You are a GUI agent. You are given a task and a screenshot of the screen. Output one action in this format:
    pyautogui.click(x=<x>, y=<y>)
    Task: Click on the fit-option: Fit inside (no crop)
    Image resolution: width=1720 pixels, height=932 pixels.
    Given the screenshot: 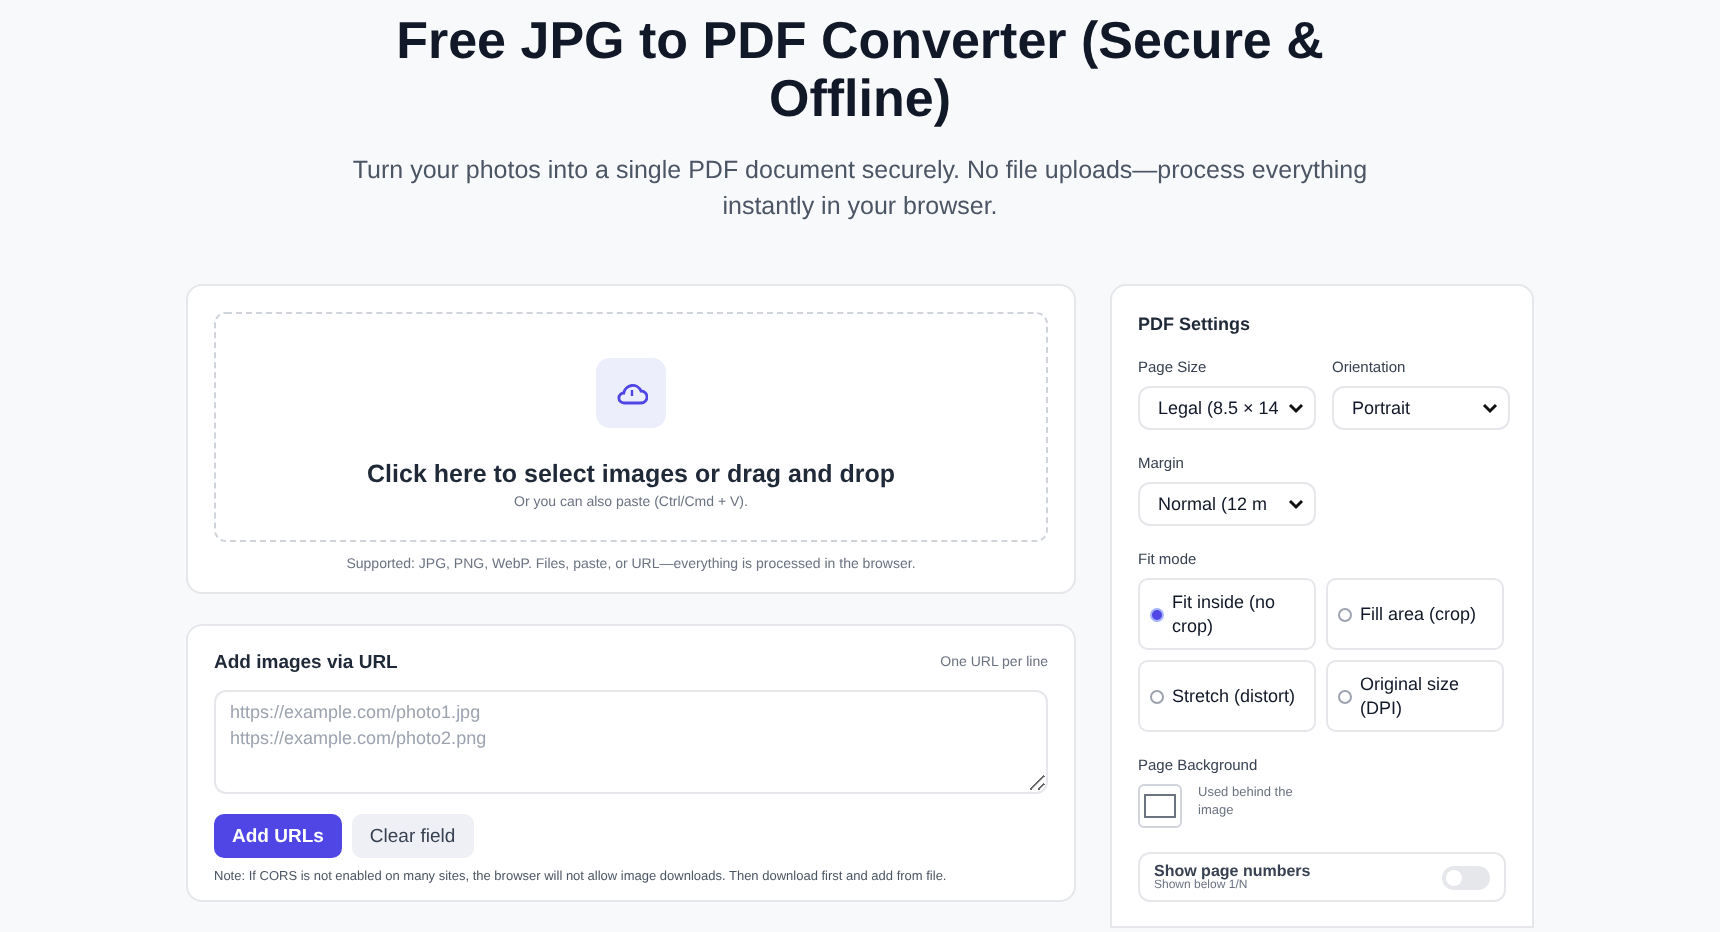 What is the action you would take?
    pyautogui.click(x=1227, y=614)
    